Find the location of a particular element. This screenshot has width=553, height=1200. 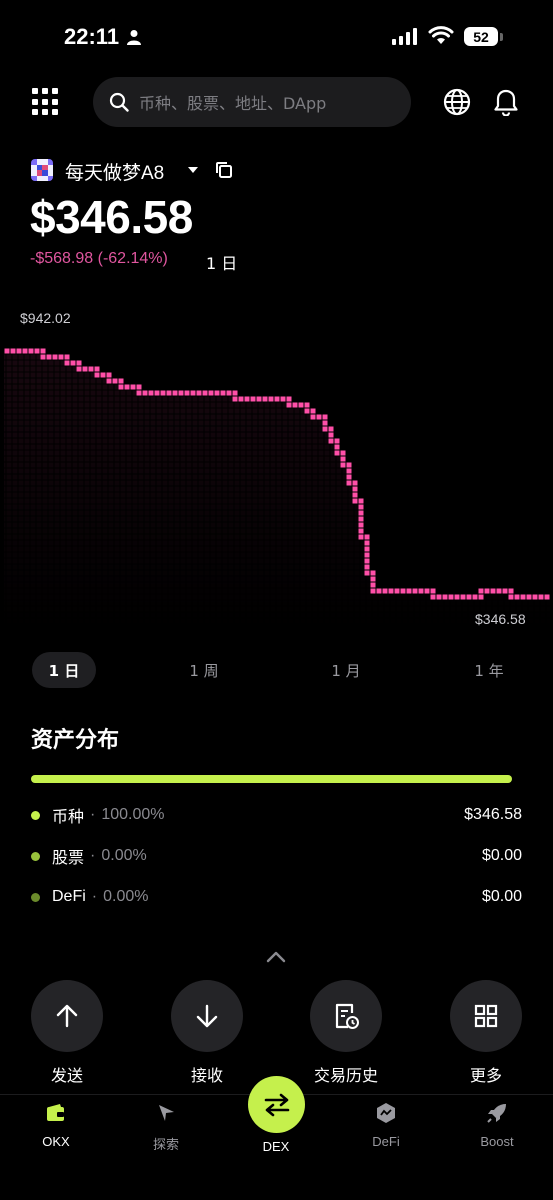

more-label: 更多 is located at coordinates (485, 1075).